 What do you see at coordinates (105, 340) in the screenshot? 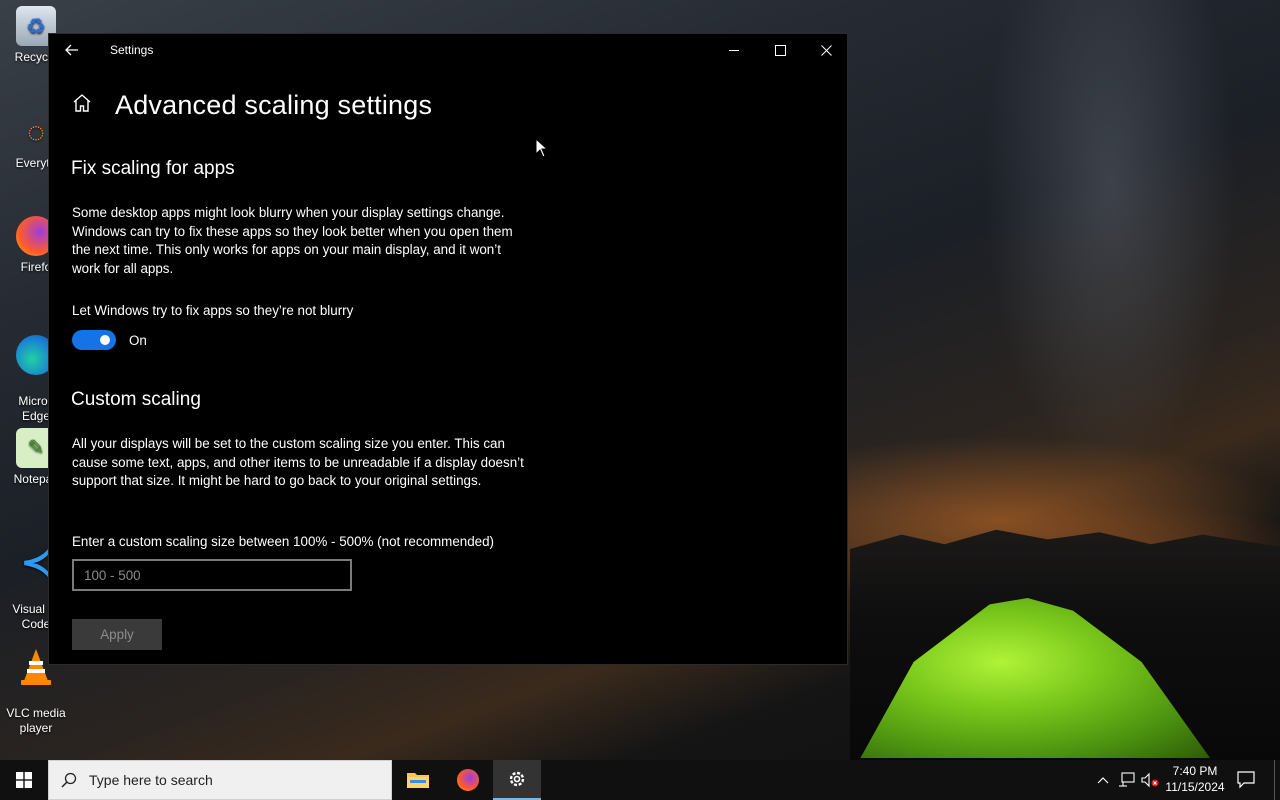
I see `toggle-knob` at bounding box center [105, 340].